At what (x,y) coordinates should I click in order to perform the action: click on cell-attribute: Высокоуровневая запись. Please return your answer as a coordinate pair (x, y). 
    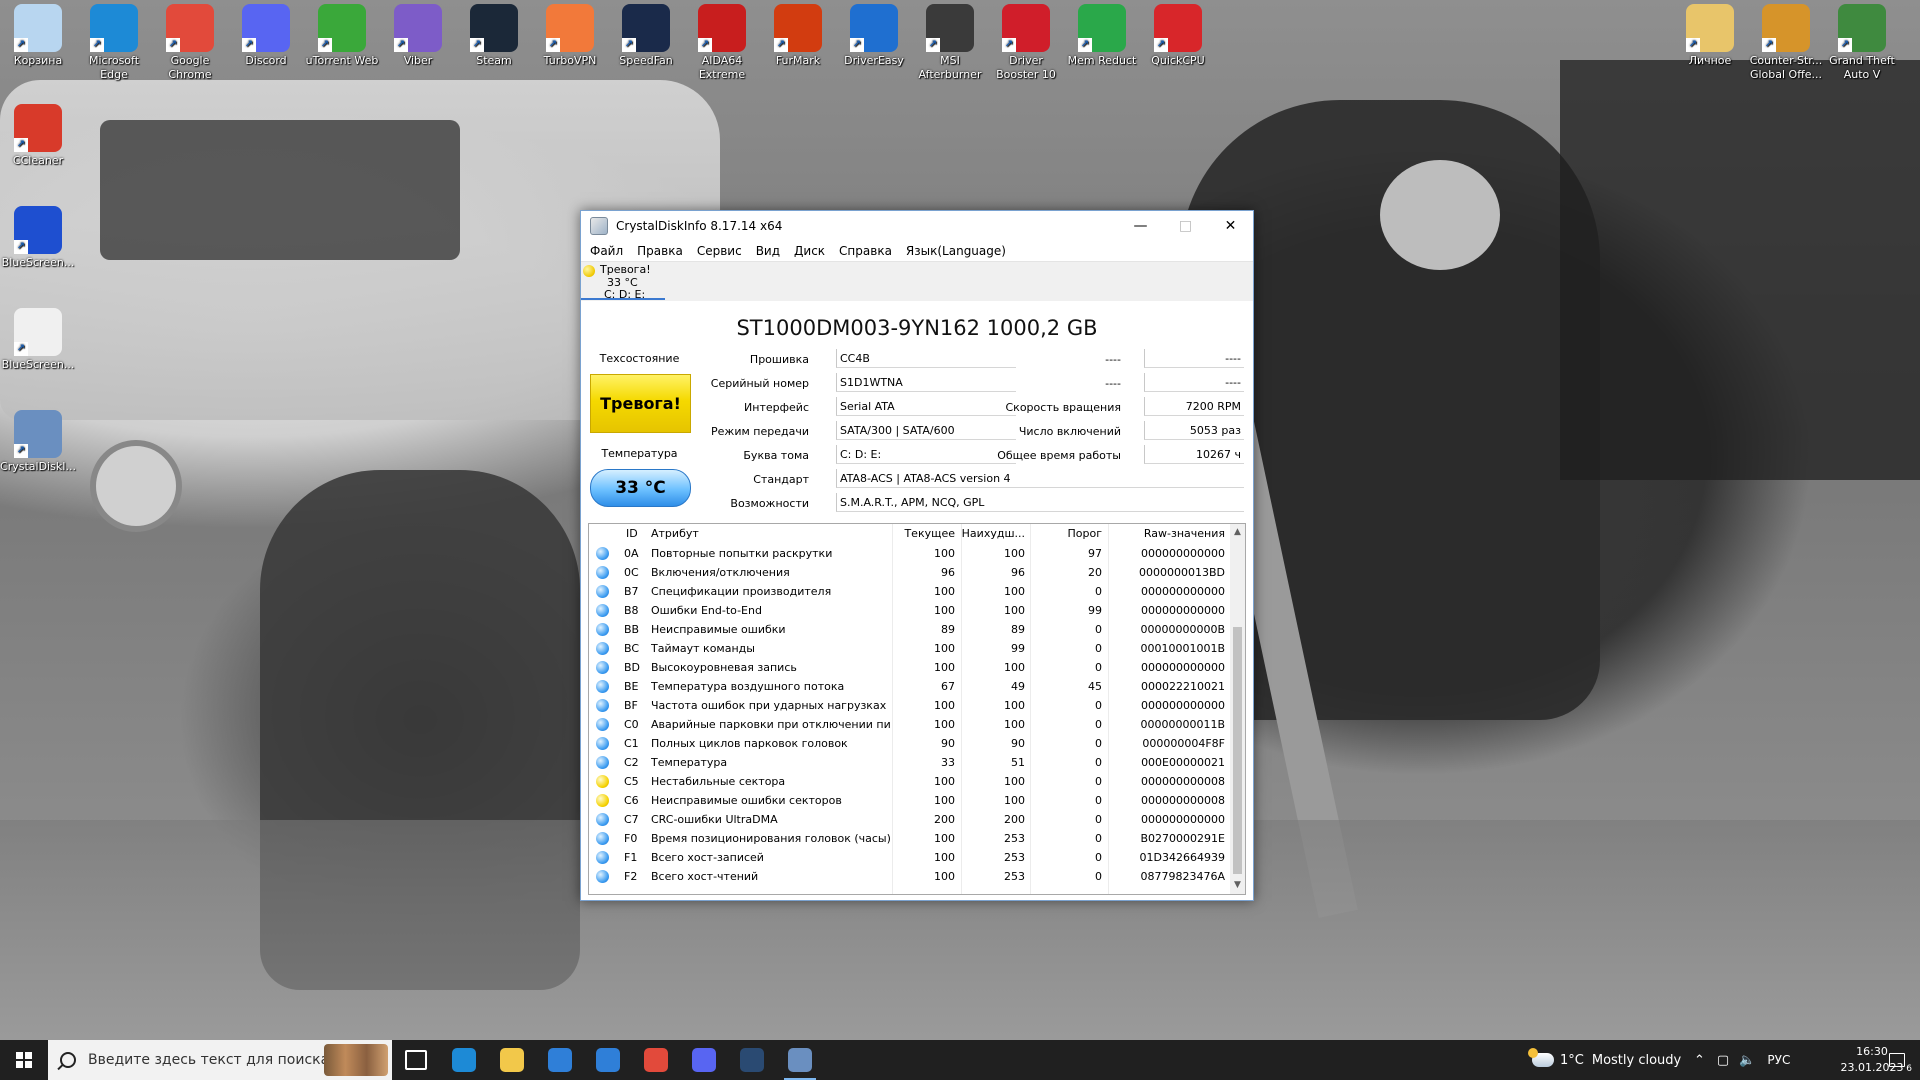
    Looking at the image, I should click on (724, 667).